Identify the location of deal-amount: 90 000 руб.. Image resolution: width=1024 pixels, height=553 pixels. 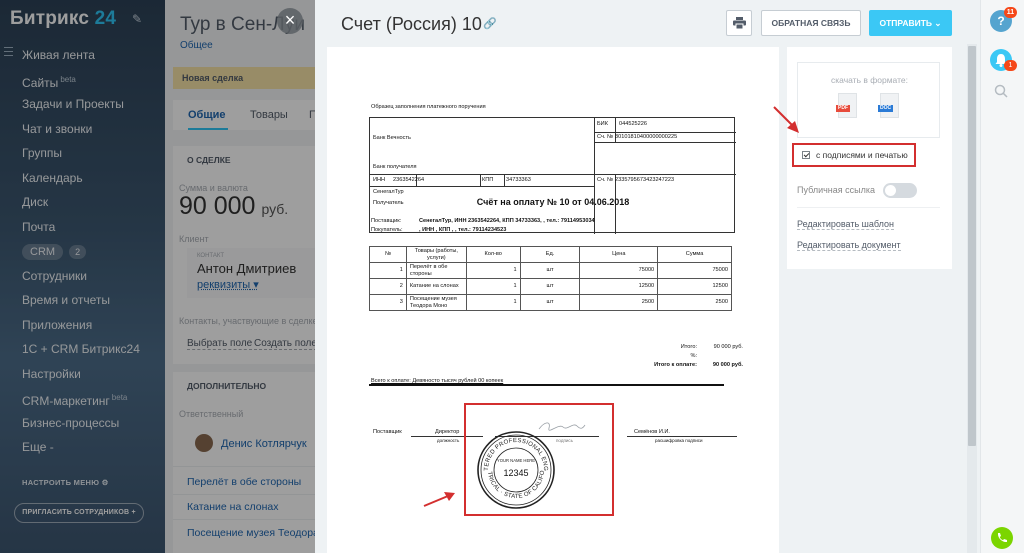
(234, 206).